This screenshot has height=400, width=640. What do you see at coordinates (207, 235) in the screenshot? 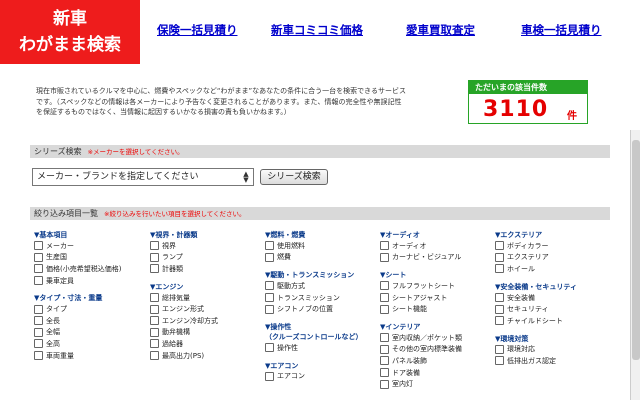
I see `filter-group-title: ▼視界・計器類` at bounding box center [207, 235].